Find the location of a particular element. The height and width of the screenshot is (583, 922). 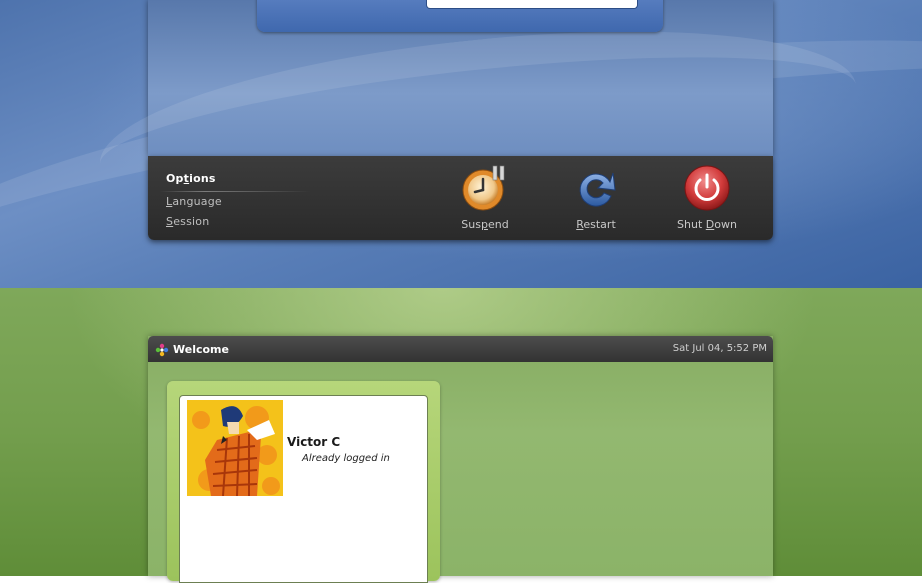

user-list-item: Victor C Already logged in is located at coordinates (303, 447).